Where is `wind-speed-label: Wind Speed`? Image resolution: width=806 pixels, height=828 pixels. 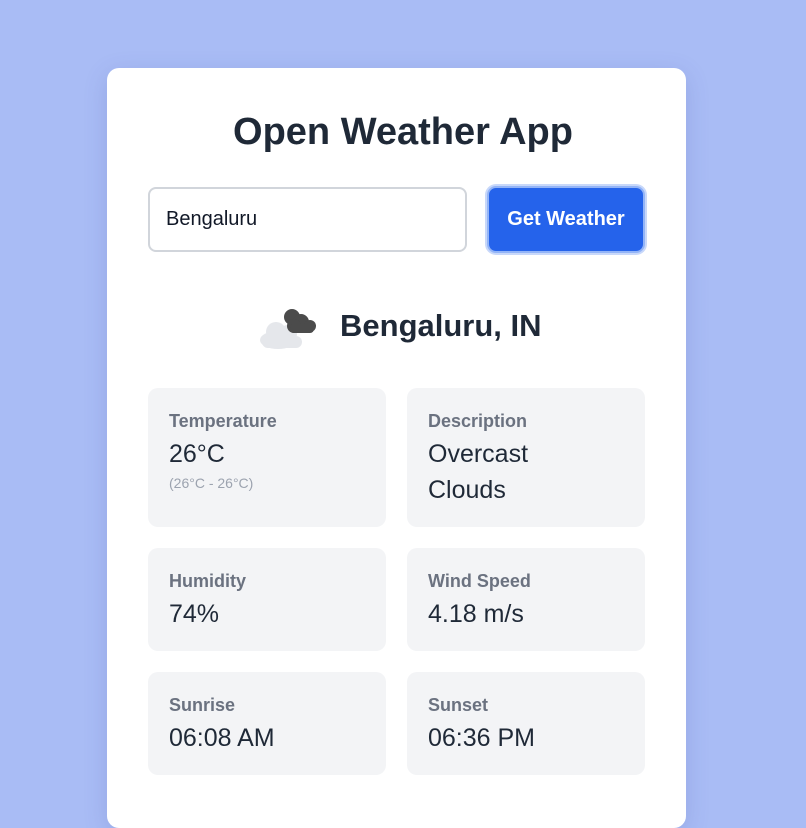
wind-speed-label: Wind Speed is located at coordinates (479, 581).